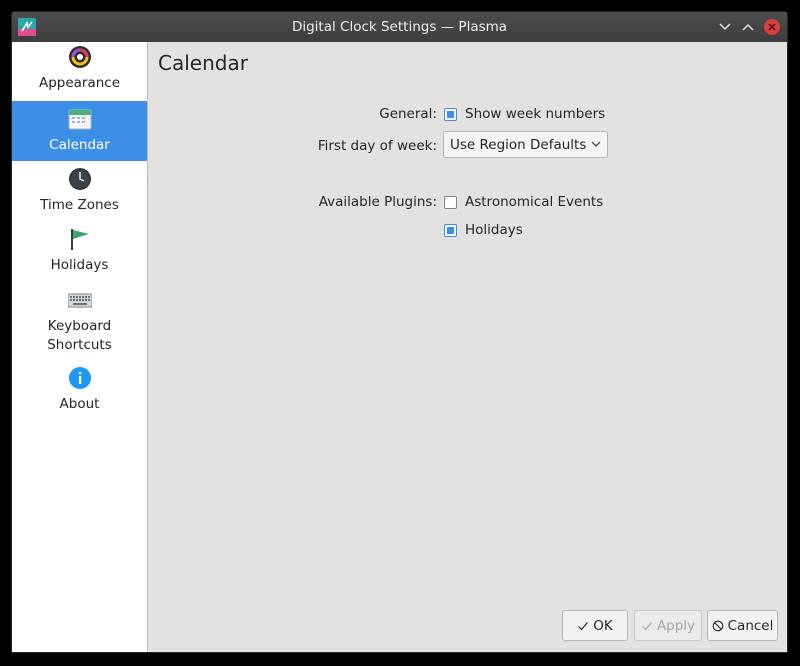  What do you see at coordinates (79, 57) in the screenshot?
I see `appearance-icon` at bounding box center [79, 57].